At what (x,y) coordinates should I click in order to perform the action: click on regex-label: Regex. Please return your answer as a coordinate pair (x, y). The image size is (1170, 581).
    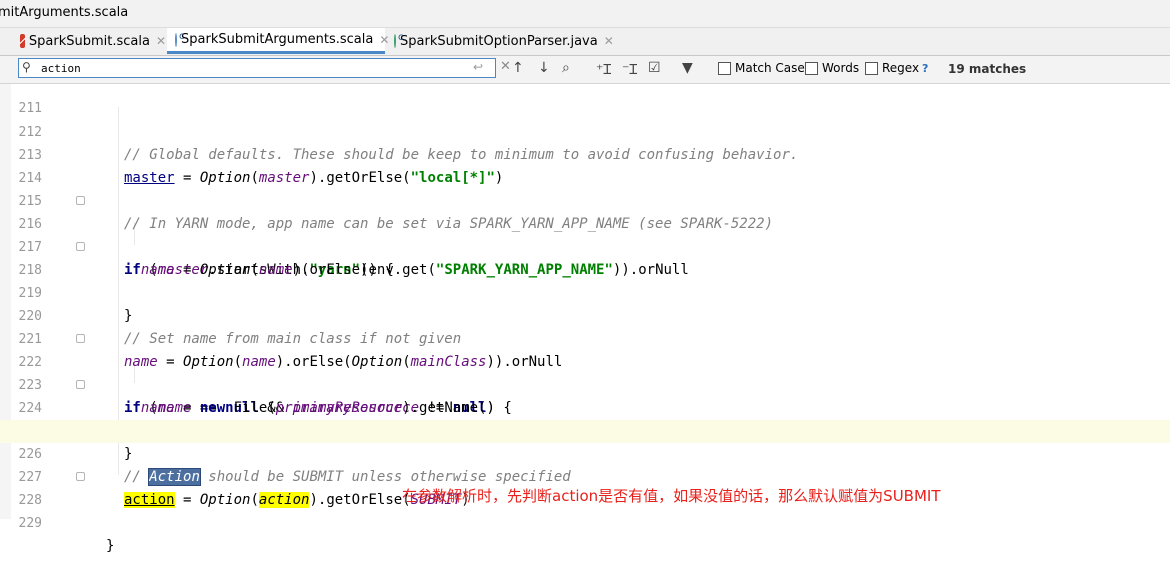
    Looking at the image, I should click on (901, 68).